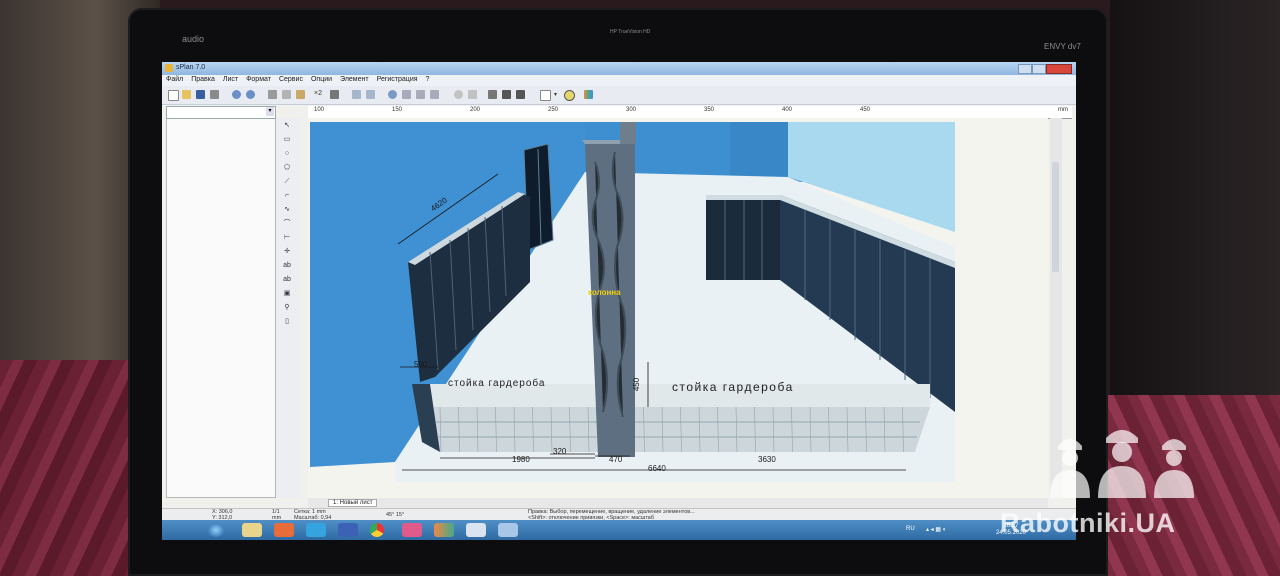 The image size is (1280, 576). What do you see at coordinates (348, 530) in the screenshot?
I see `ie-browser-icon` at bounding box center [348, 530].